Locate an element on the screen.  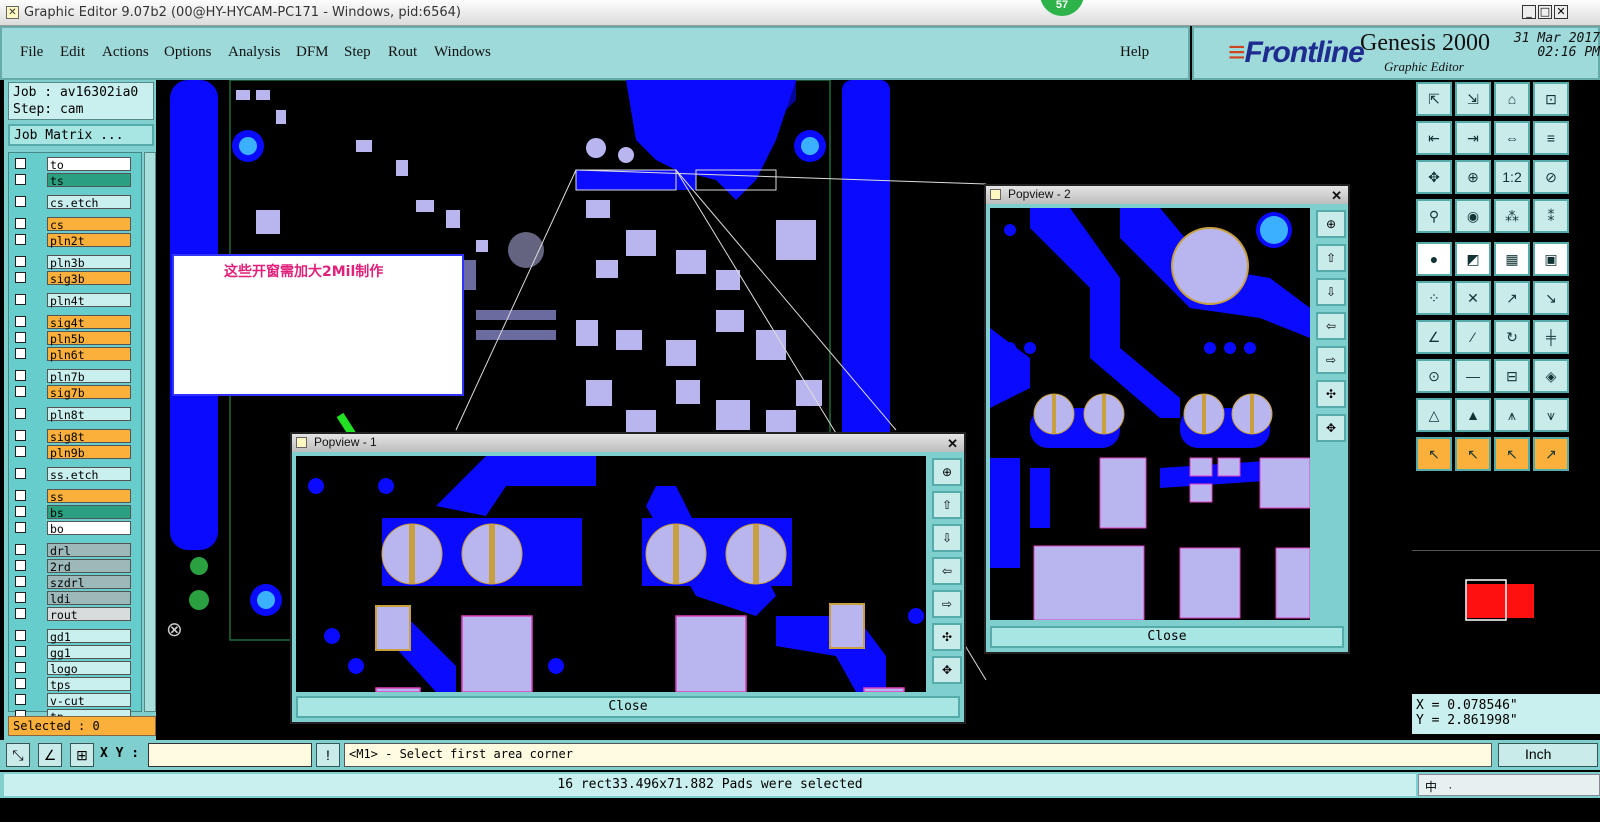
target-tool-icon: ⊙ is located at coordinates (1434, 376).